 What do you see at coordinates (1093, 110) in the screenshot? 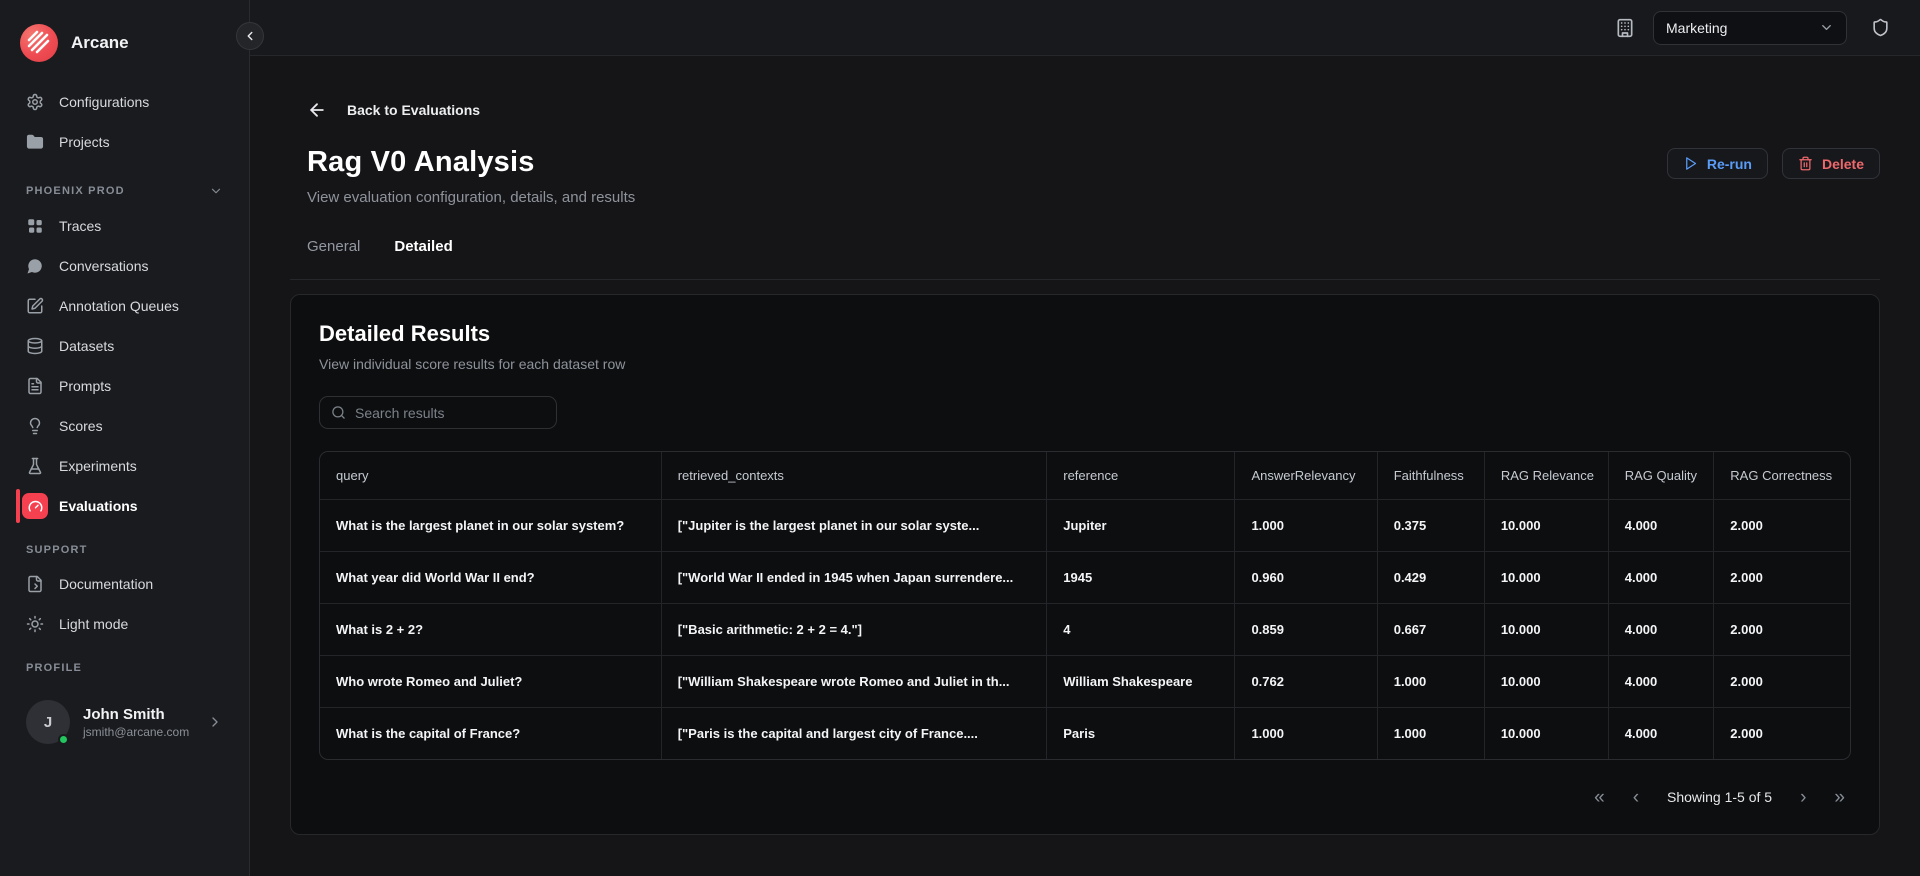
I see `back-to-evaluations-link: Back to Evaluations` at bounding box center [1093, 110].